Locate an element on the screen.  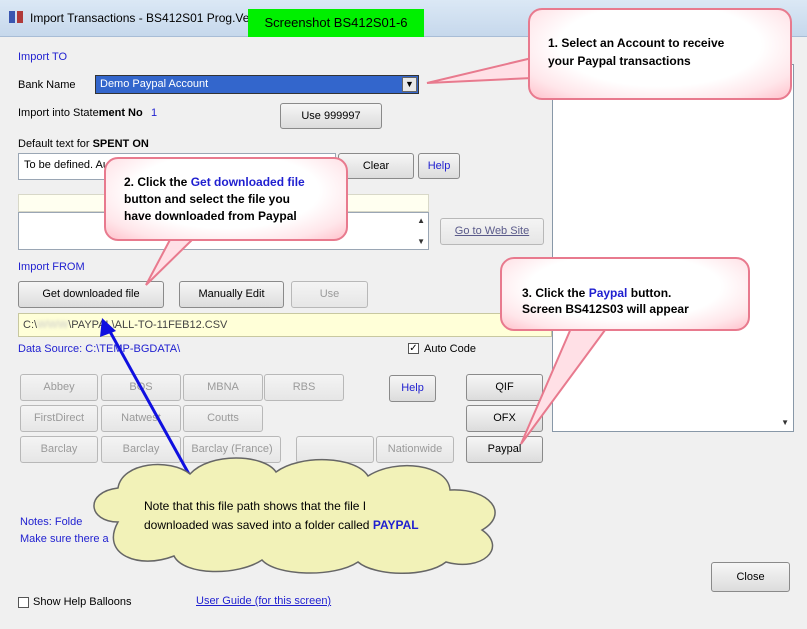
callout-2-line-2: button and select the file you is located at coordinates (207, 199).